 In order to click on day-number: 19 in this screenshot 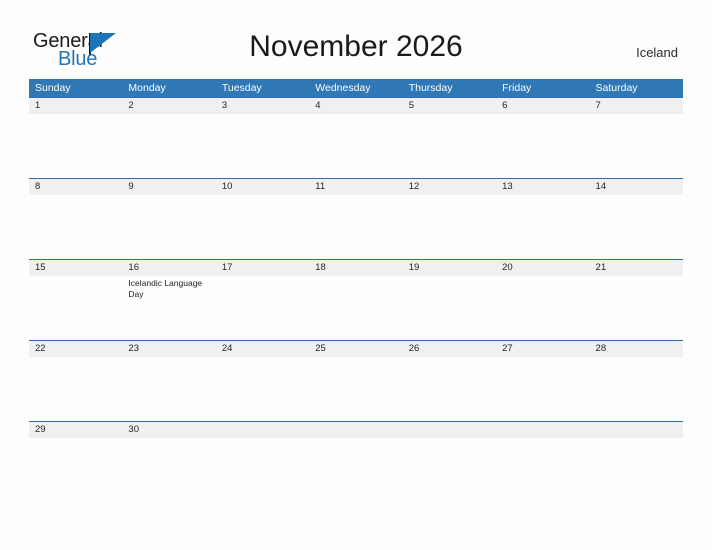, I will do `click(449, 268)`.